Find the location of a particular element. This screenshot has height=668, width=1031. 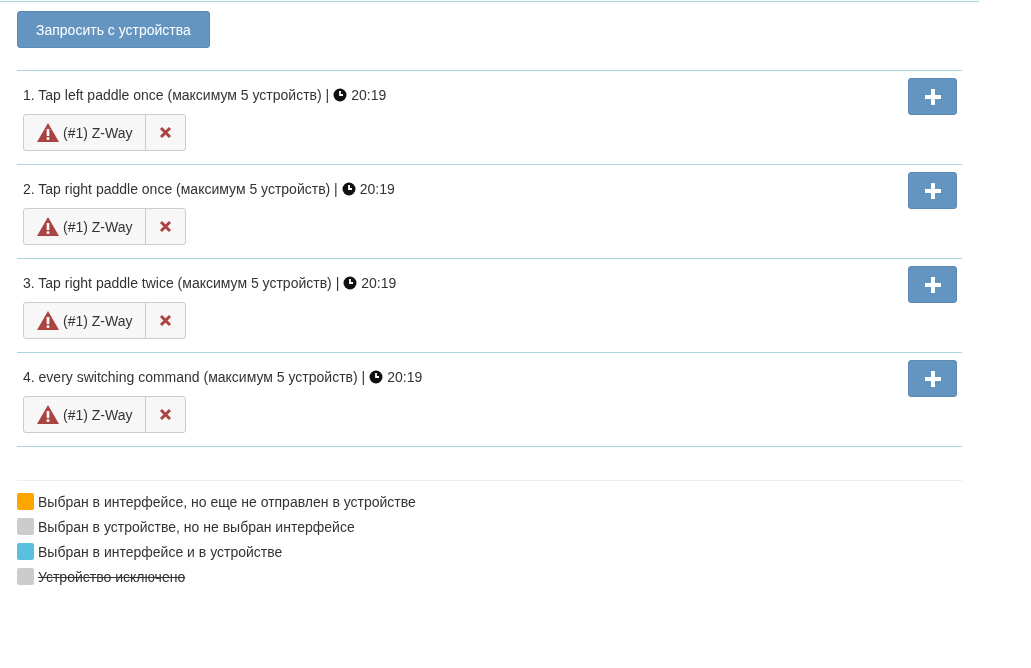

legend-label: Выбран в устройстве, но не выбран интерфейсе is located at coordinates (196, 526).